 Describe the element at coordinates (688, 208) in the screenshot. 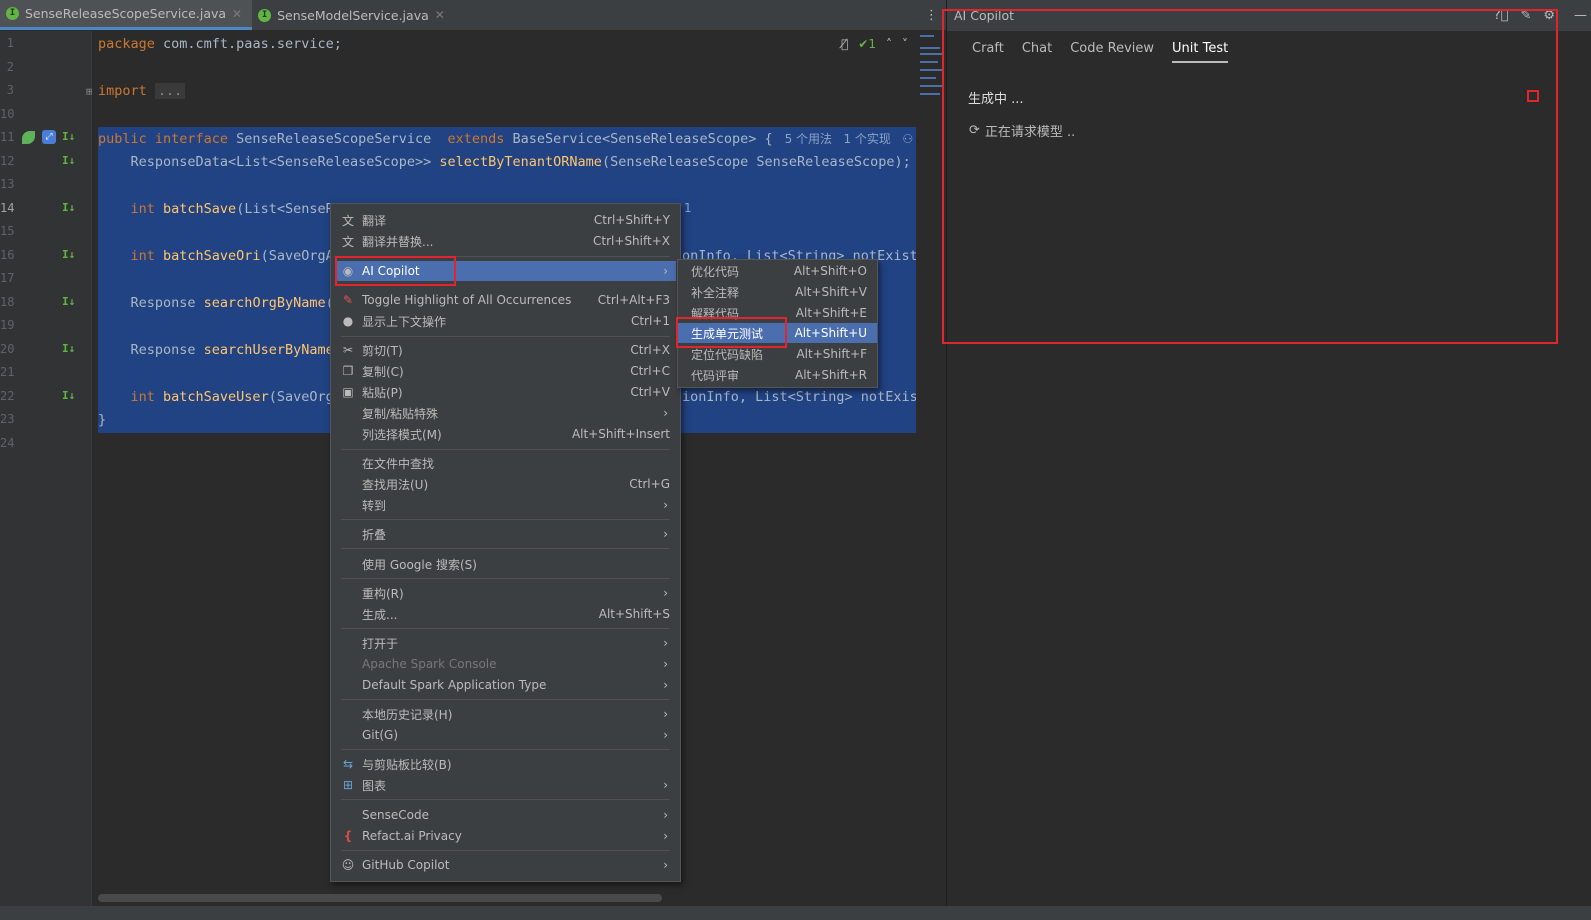

I see `usages-hint: 1` at that location.